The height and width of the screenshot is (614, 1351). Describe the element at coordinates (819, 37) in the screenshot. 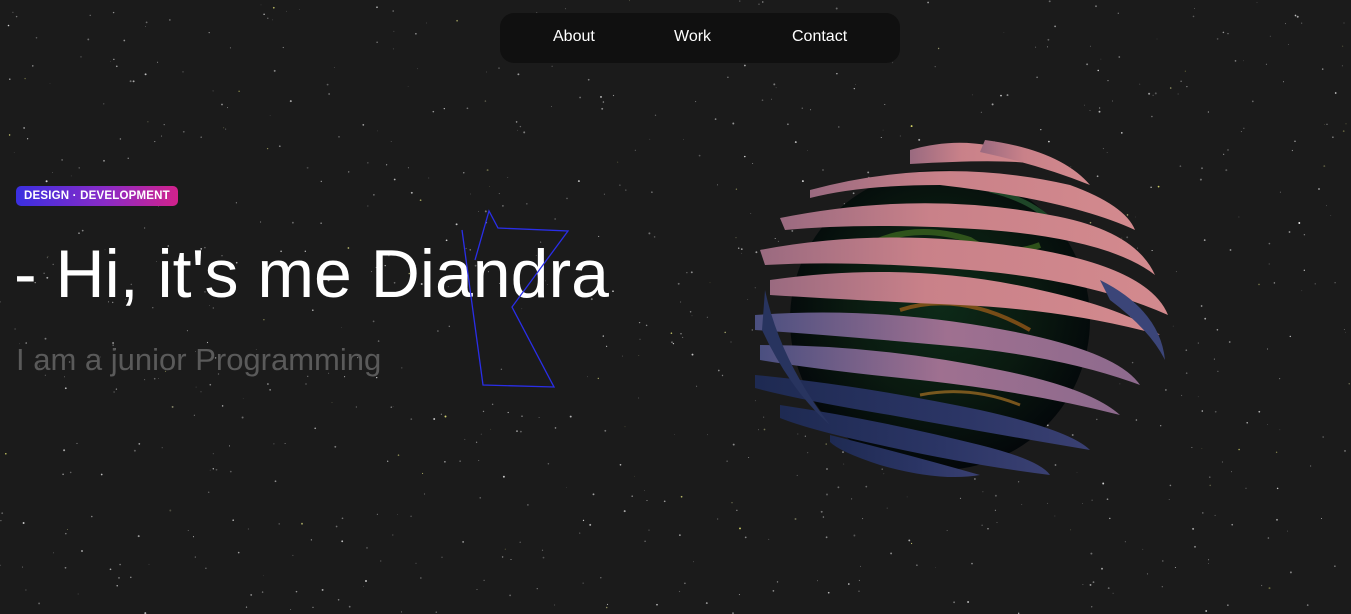

I see `nav-link-contact: Contact` at that location.